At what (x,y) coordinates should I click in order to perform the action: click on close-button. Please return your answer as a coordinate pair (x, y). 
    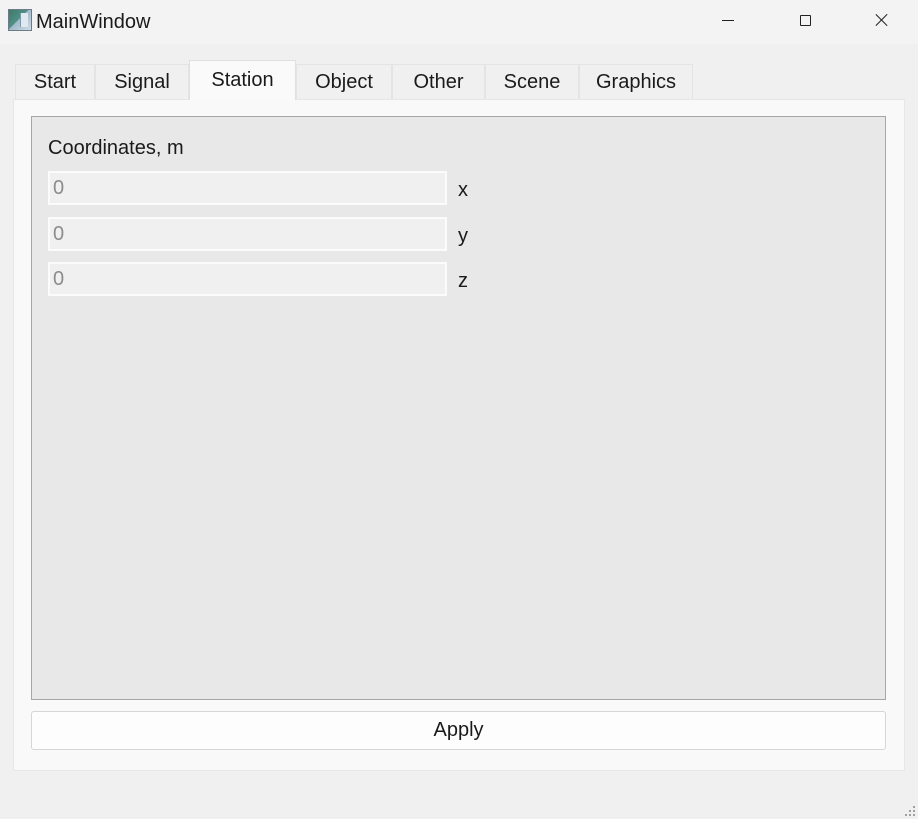
    Looking at the image, I should click on (881, 20).